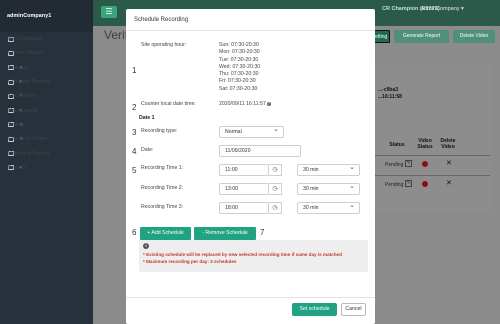 This screenshot has width=500, height=324. What do you see at coordinates (421, 36) in the screenshot?
I see `generate-report-button: Generate Report` at bounding box center [421, 36].